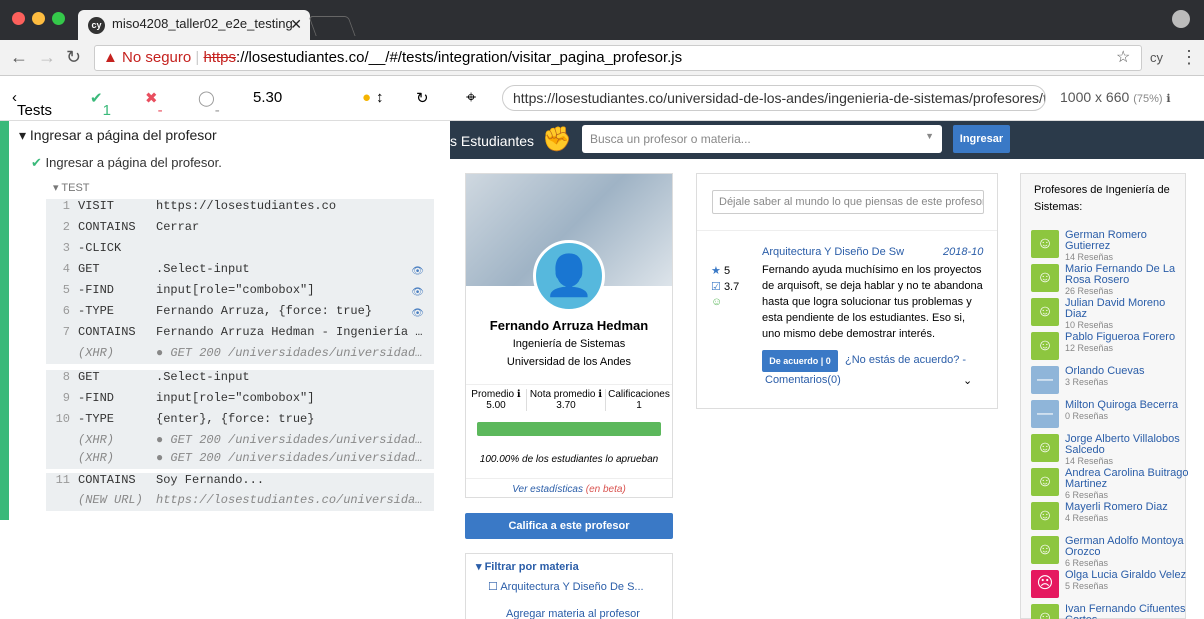 Image resolution: width=1204 pixels, height=619 pixels. Describe the element at coordinates (32, 104) in the screenshot. I see `tests-button: ‹ Tests` at that location.